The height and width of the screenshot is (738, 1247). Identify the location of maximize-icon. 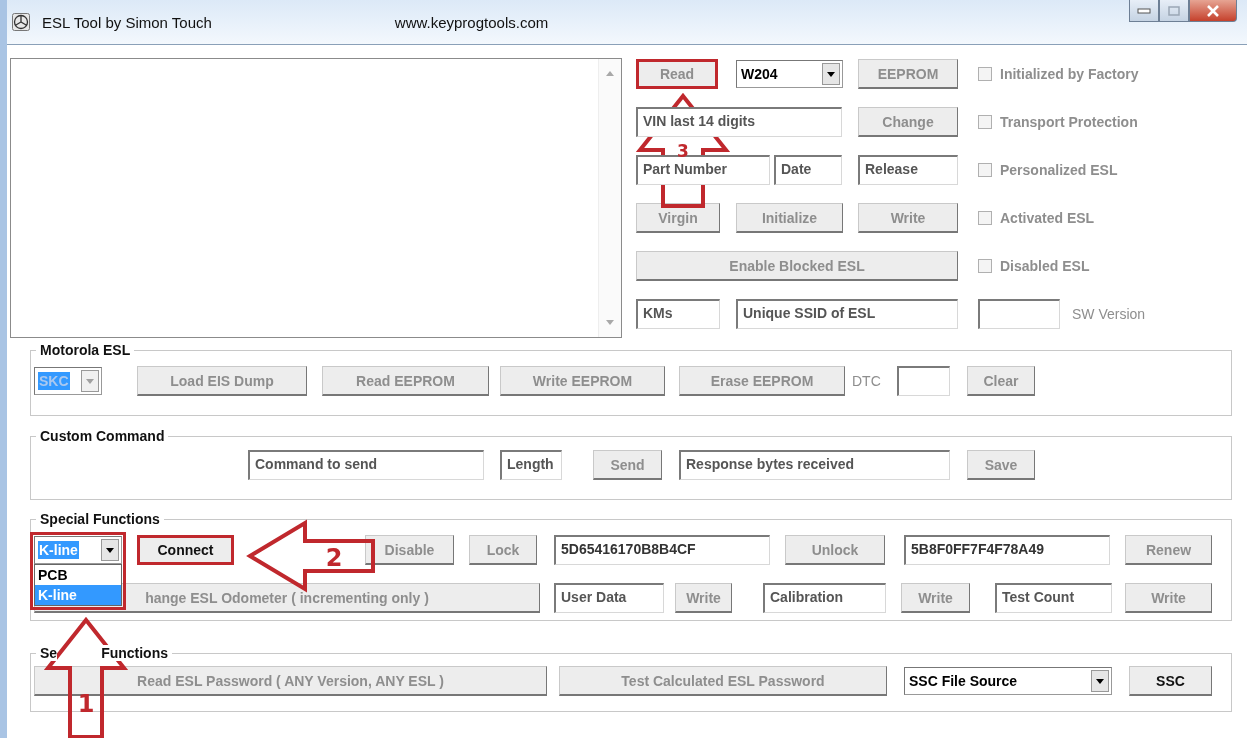
(1174, 10).